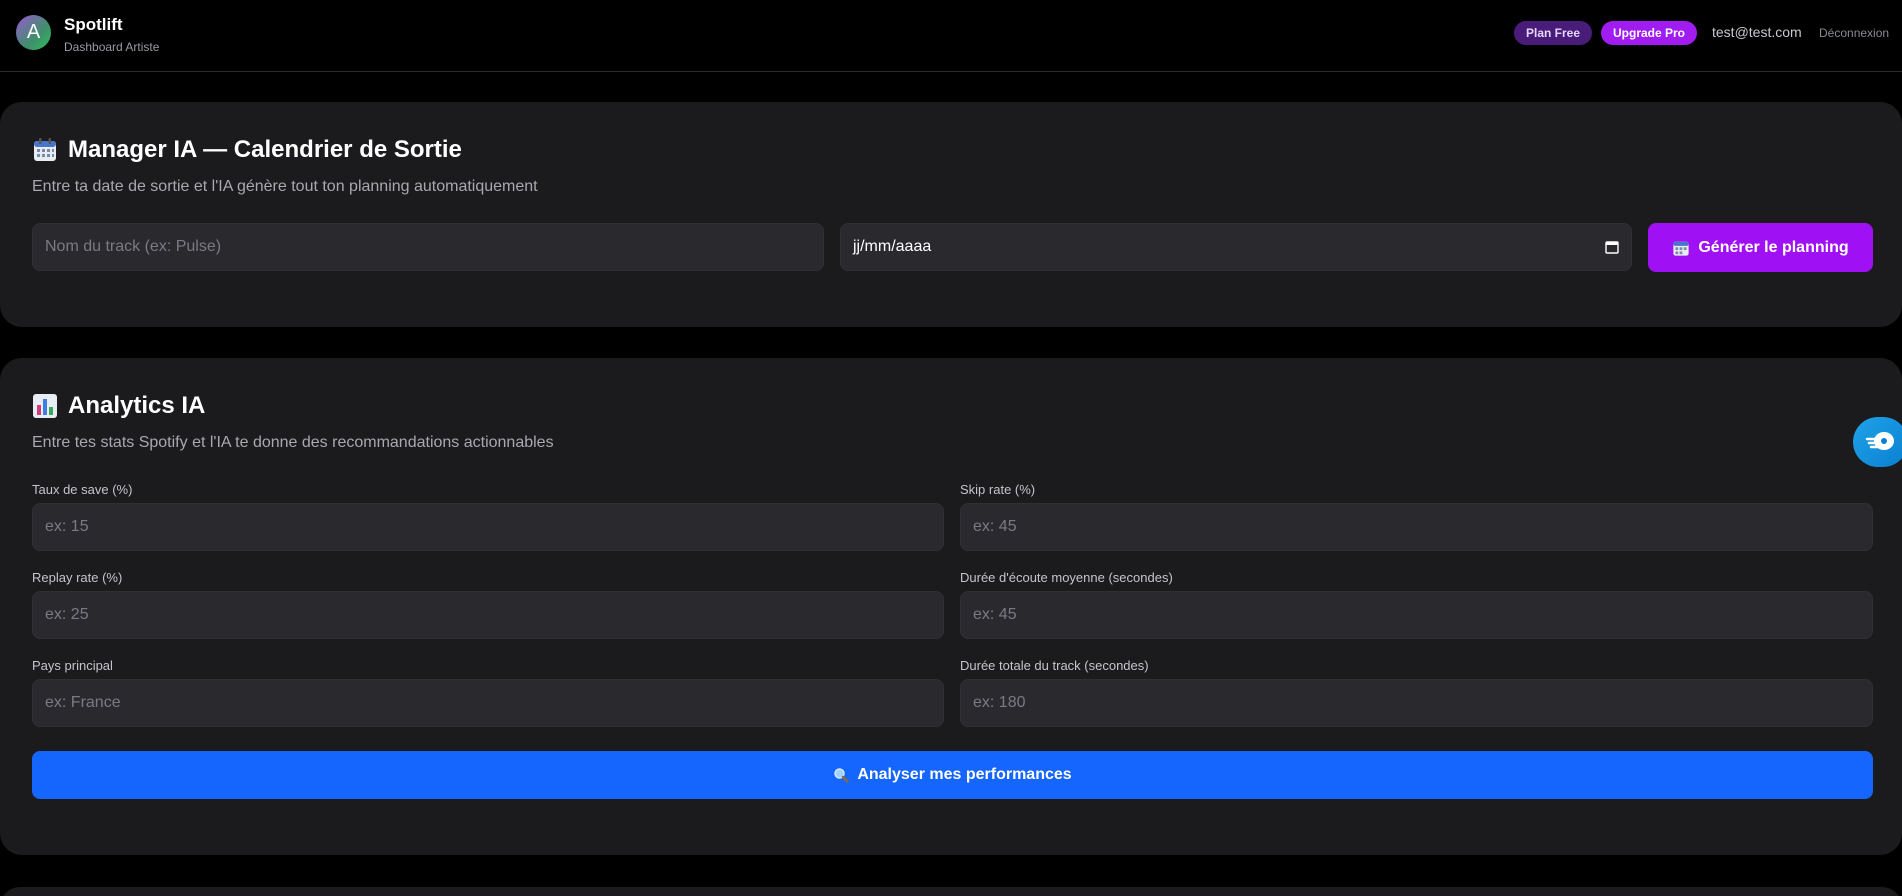 The width and height of the screenshot is (1902, 896). What do you see at coordinates (1236, 247) in the screenshot?
I see `release-date-input: jj/mm/aaaa` at bounding box center [1236, 247].